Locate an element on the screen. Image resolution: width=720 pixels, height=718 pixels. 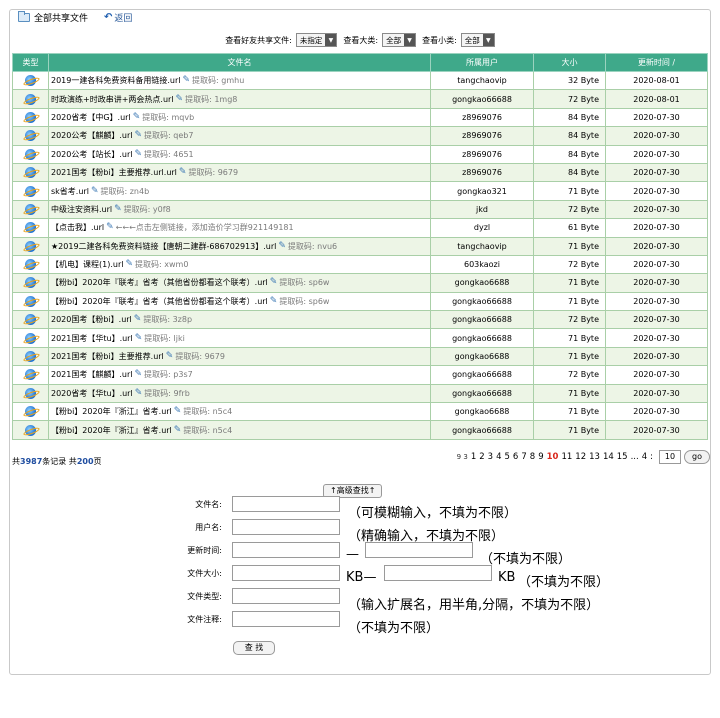
file-link: 2021国考【粉bi】主要推荐.url.url is located at coordinates (114, 172).